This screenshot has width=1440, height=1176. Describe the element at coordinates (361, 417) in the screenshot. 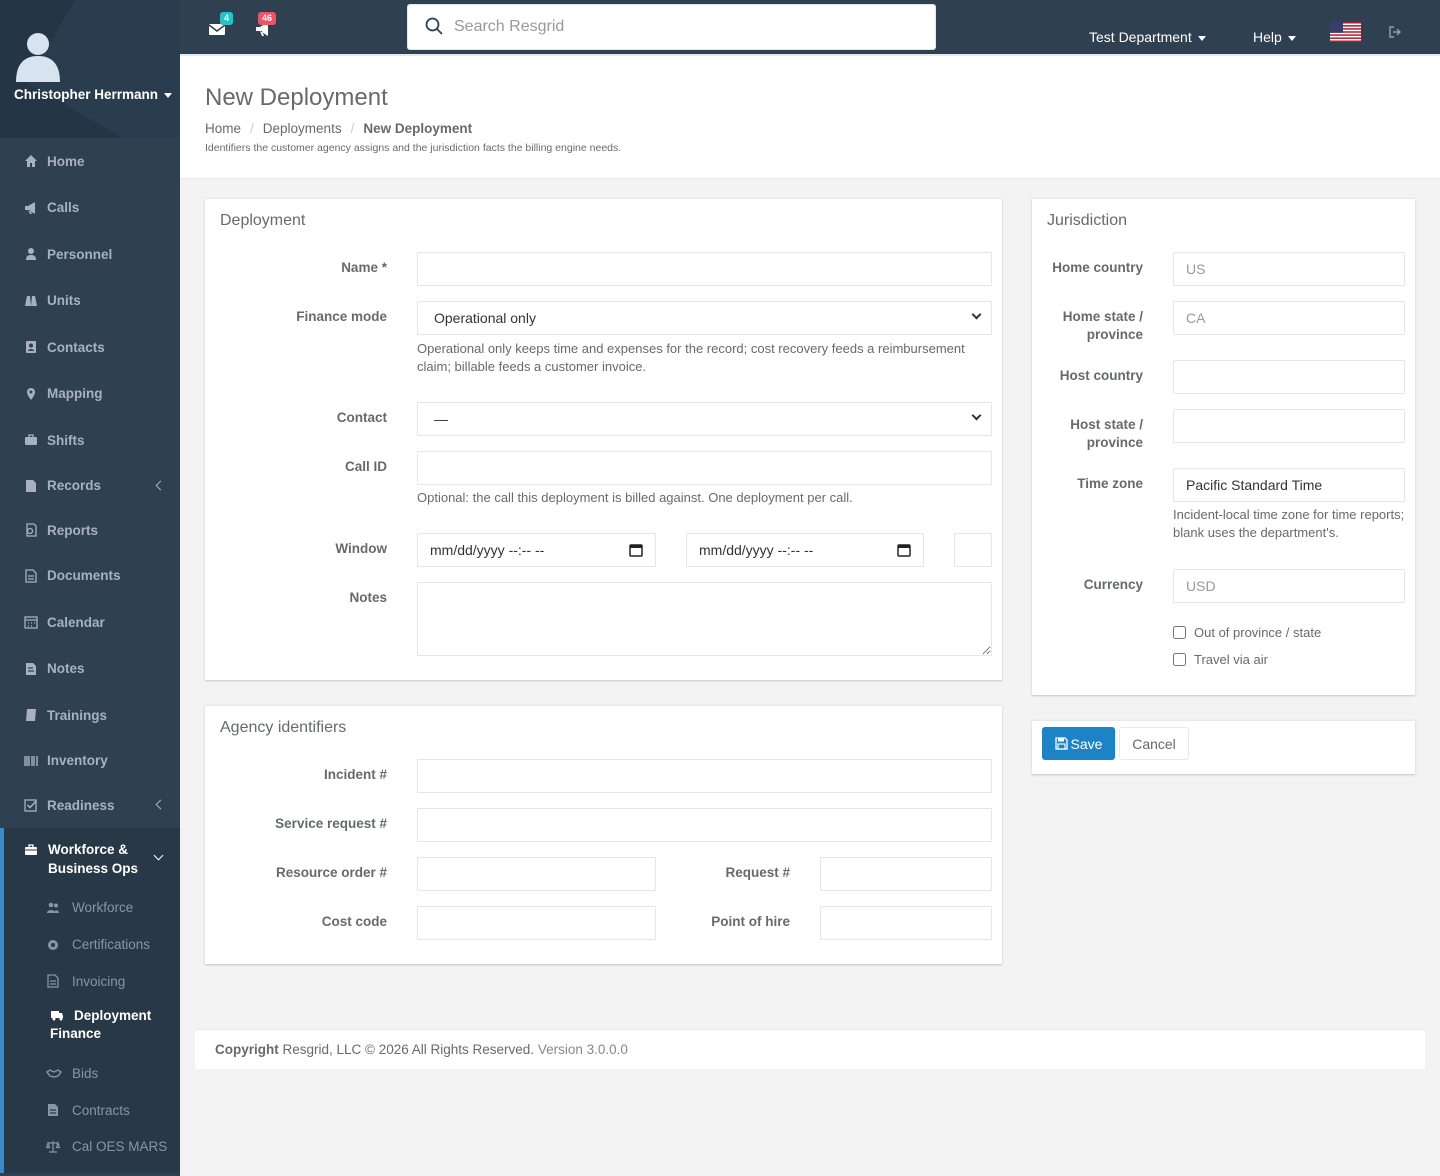

I see `contact-label: Contact` at that location.